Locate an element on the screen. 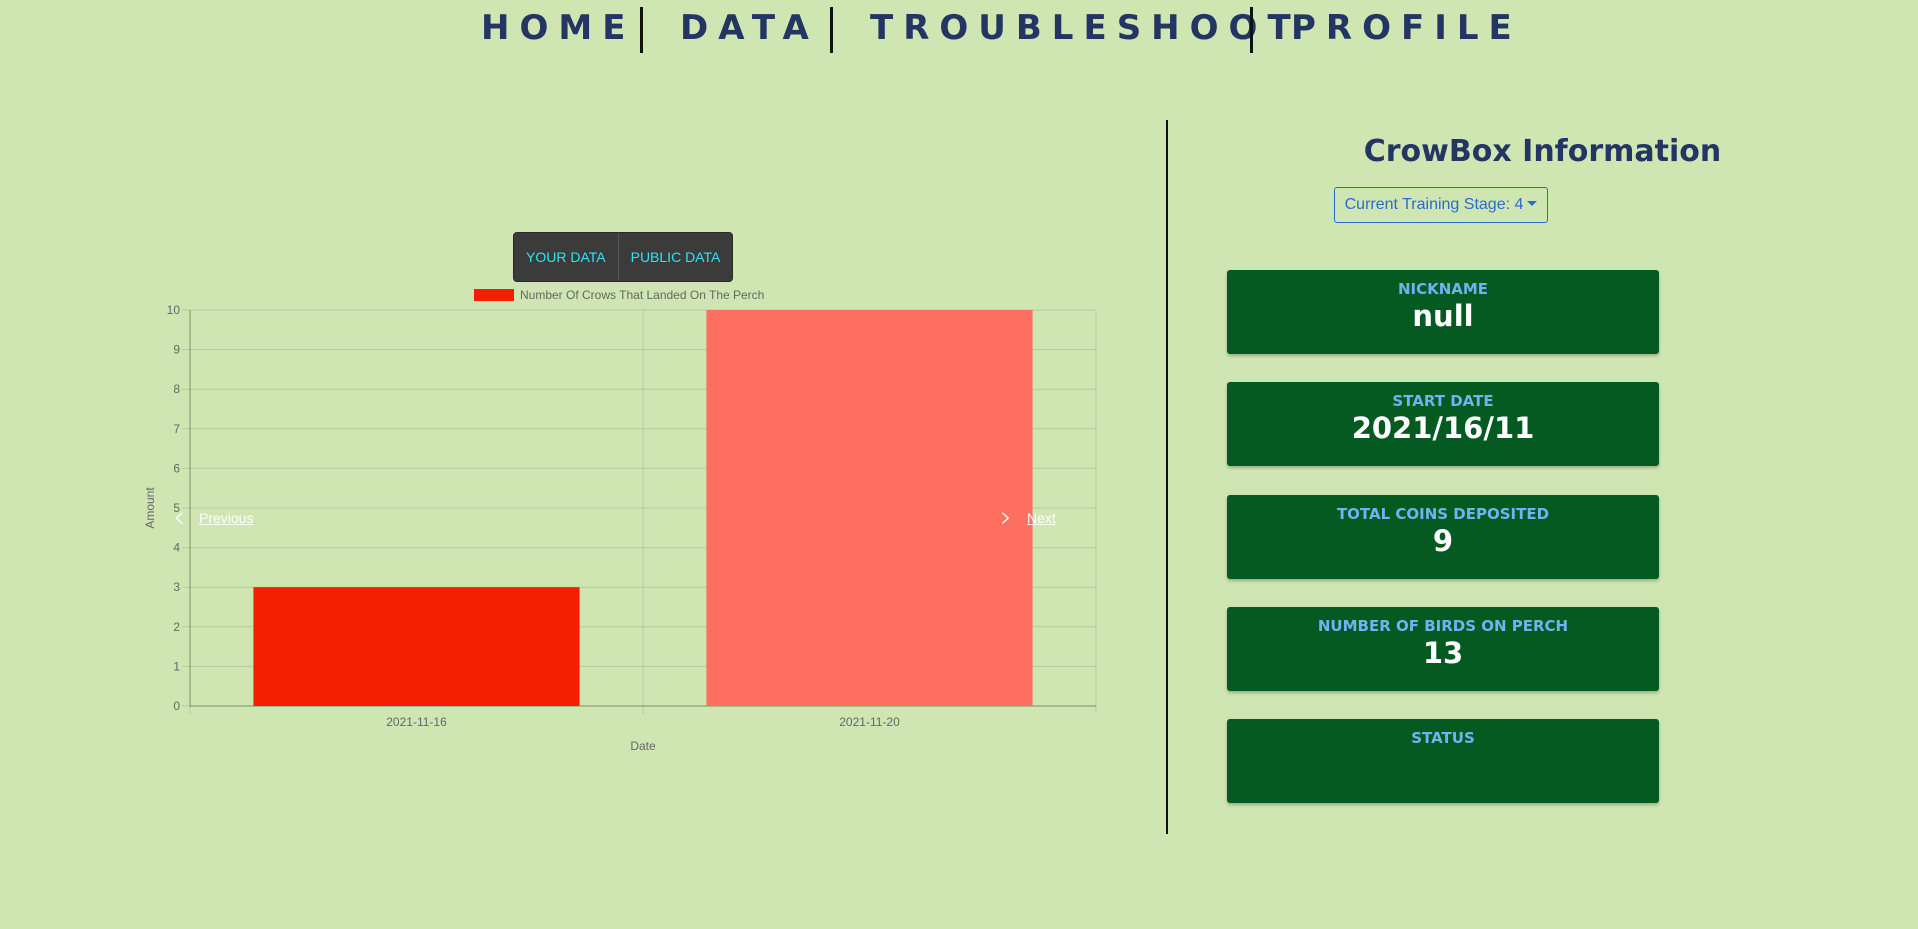 The height and width of the screenshot is (929, 1918). y-tick-label: 10 is located at coordinates (174, 310).